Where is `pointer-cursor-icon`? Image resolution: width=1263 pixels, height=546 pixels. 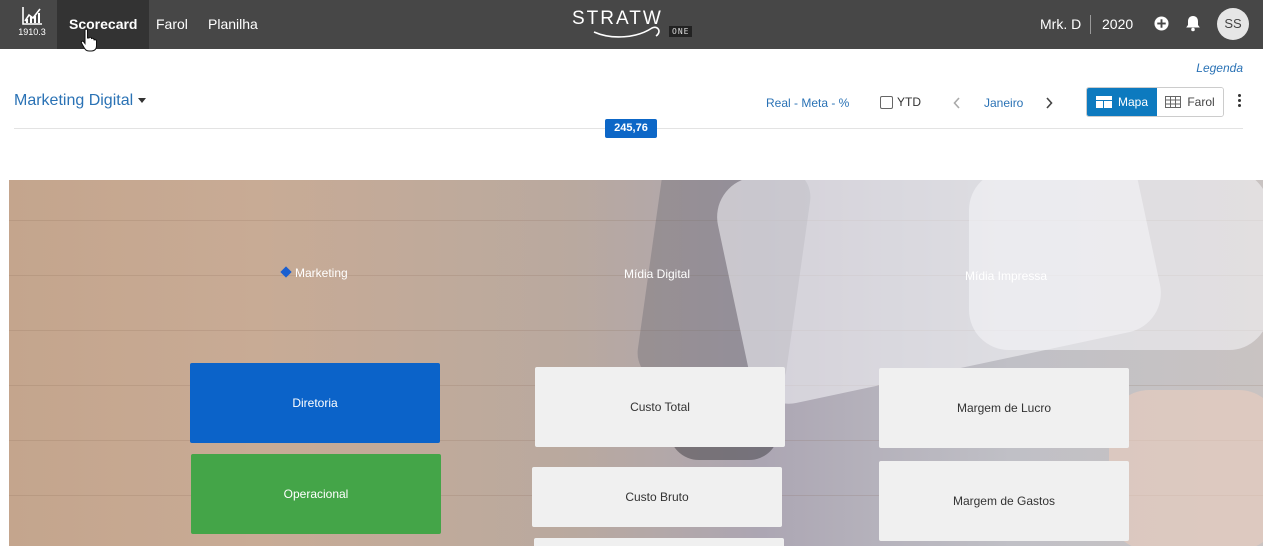
pointer-cursor-icon is located at coordinates (88, 40).